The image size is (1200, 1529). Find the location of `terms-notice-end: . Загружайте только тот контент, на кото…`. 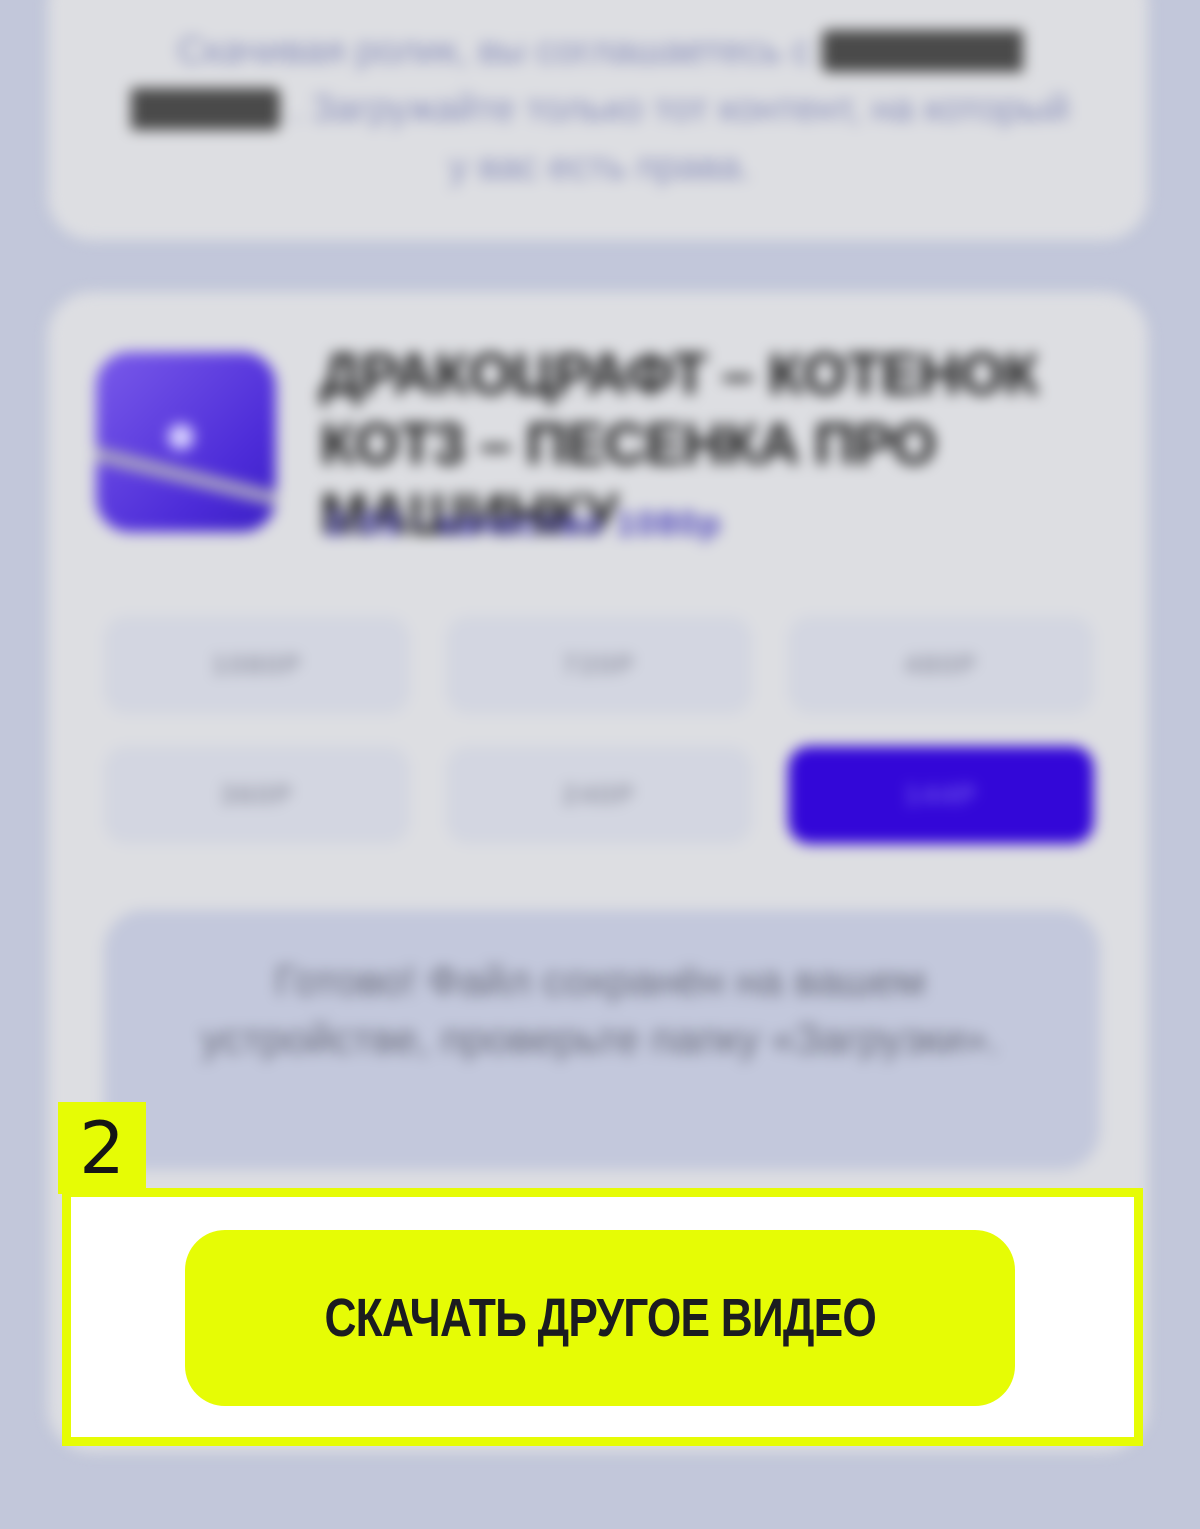

terms-notice-end: . Загружайте только тот контент, на кото… is located at coordinates (680, 138).